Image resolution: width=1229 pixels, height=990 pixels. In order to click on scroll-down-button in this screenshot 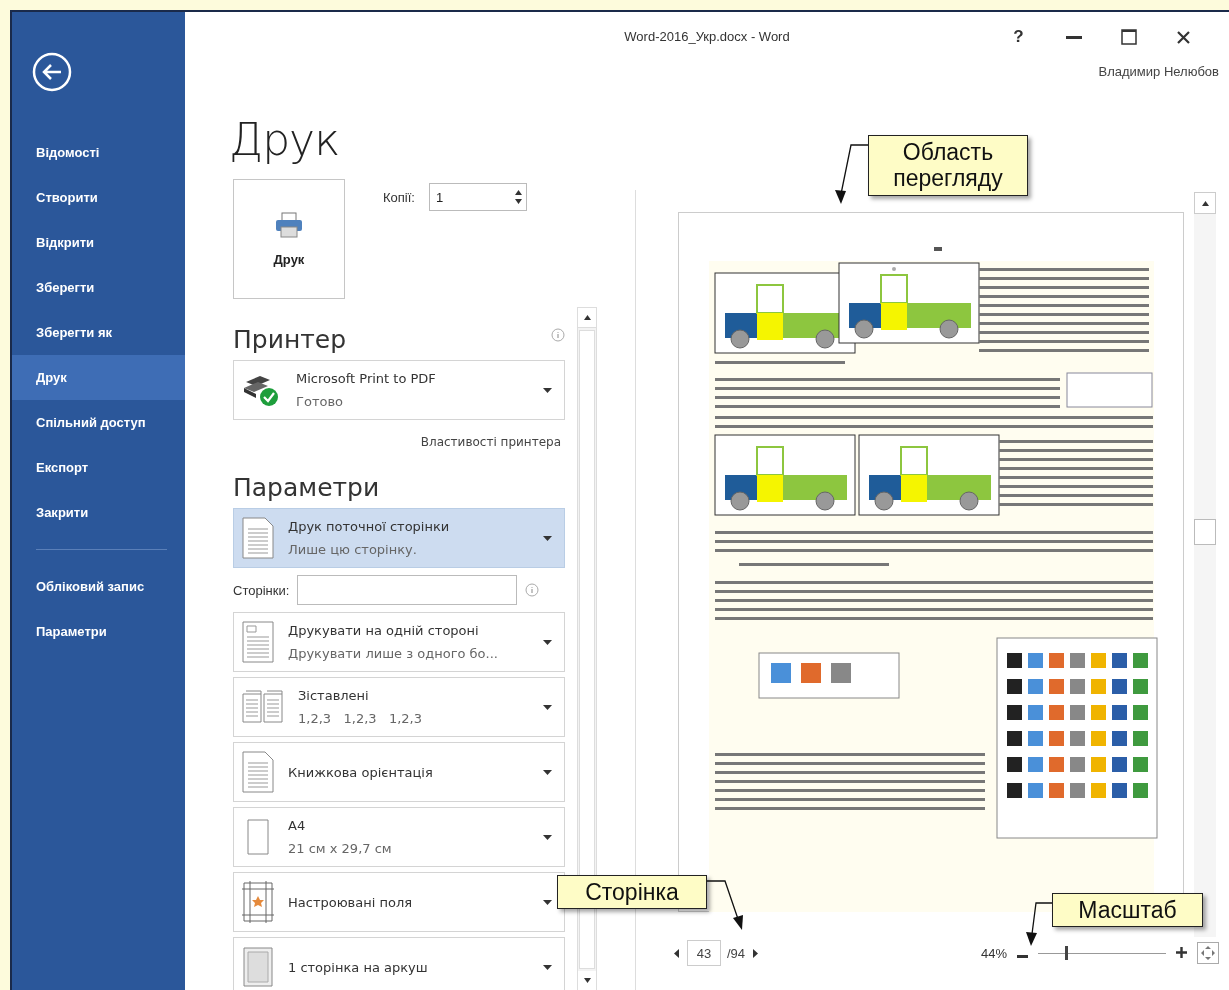, I will do `click(587, 980)`.